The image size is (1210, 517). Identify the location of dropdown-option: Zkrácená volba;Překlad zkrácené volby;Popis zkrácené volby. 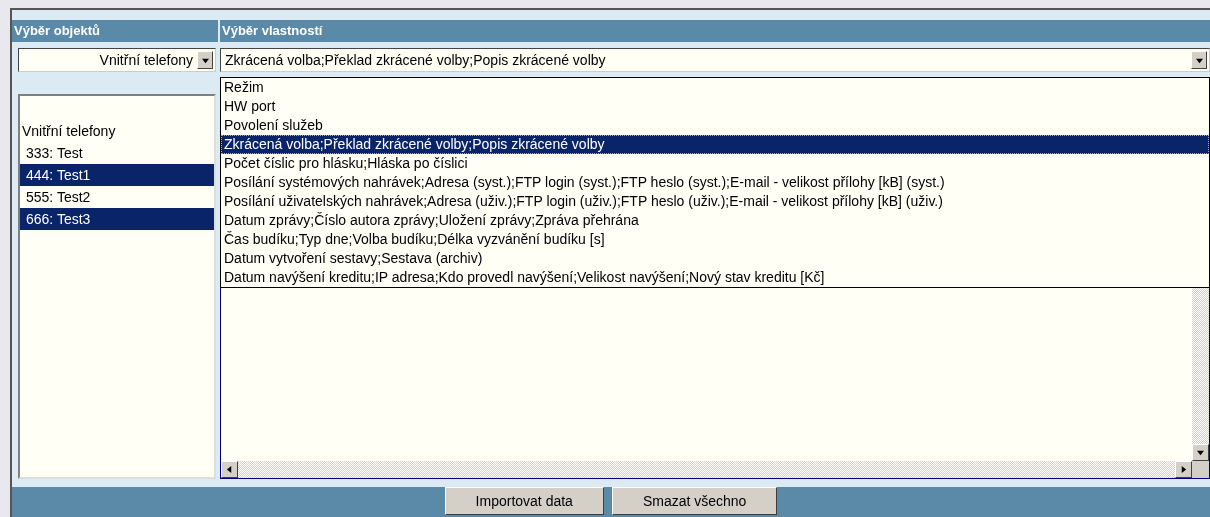
(715, 144).